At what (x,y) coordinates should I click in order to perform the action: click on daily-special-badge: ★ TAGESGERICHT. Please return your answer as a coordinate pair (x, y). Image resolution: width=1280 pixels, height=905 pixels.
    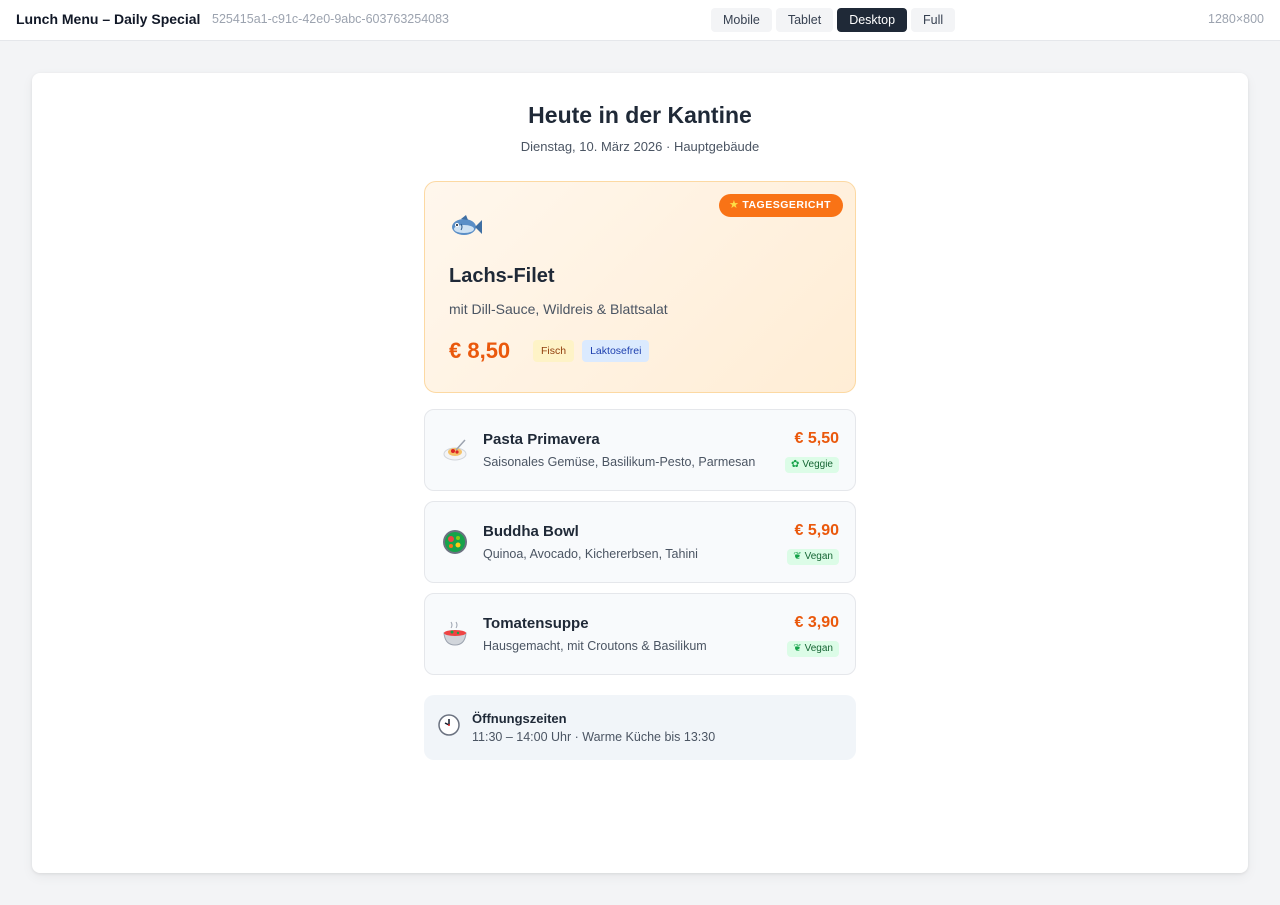
    Looking at the image, I should click on (780, 205).